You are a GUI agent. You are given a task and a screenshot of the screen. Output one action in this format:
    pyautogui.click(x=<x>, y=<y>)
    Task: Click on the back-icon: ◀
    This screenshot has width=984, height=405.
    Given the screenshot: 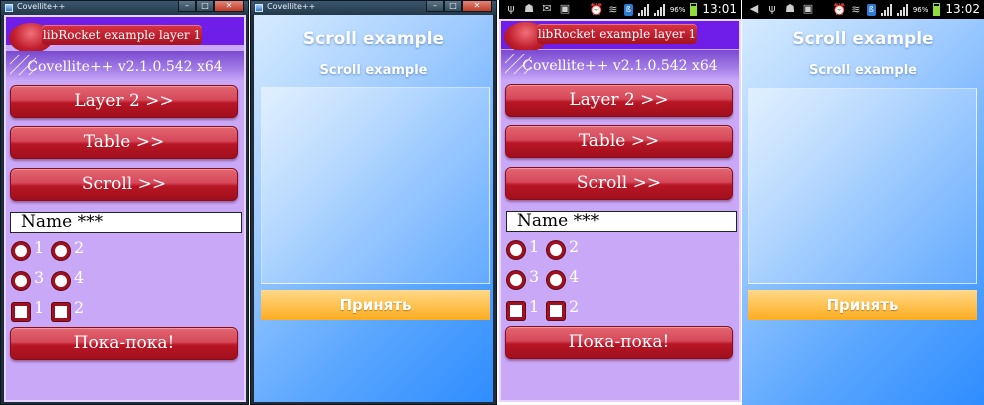 What is the action you would take?
    pyautogui.click(x=754, y=8)
    